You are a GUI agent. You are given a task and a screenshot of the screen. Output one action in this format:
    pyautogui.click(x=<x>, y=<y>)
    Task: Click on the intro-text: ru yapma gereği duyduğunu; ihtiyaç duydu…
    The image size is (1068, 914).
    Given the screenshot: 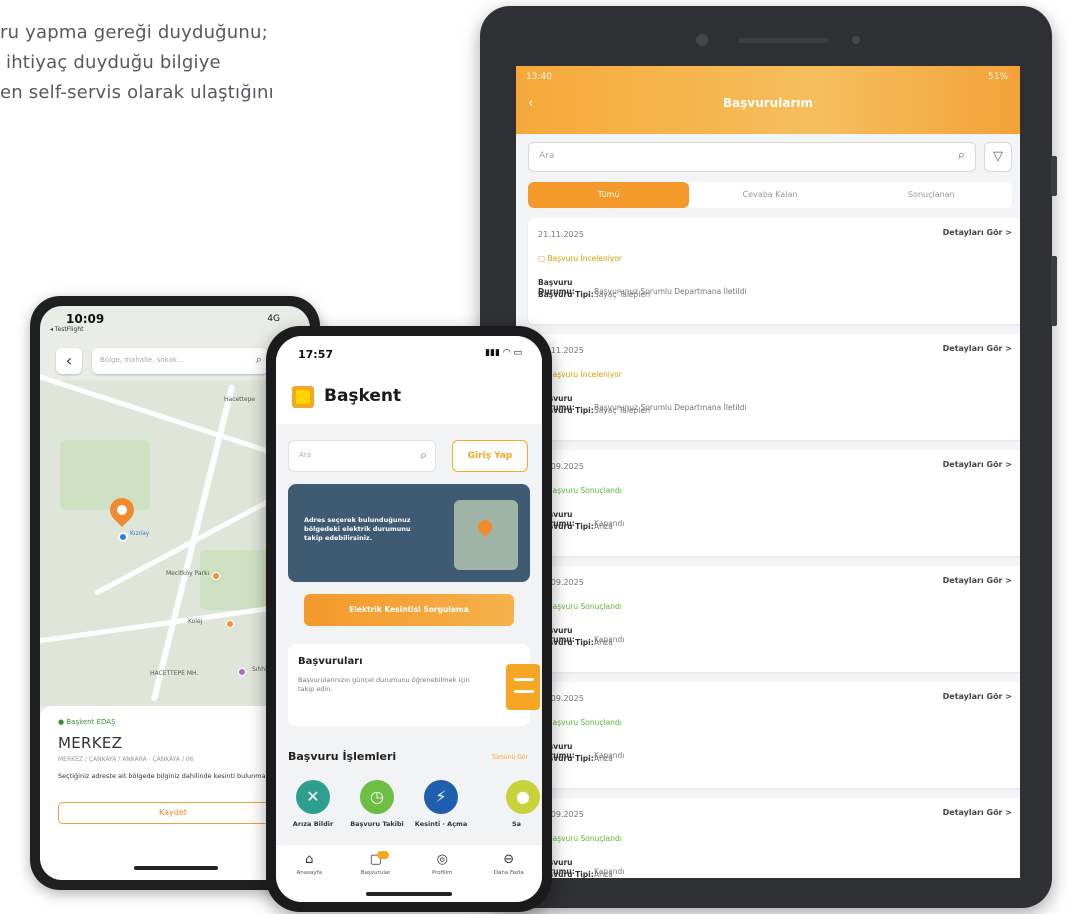 What is the action you would take?
    pyautogui.click(x=210, y=63)
    